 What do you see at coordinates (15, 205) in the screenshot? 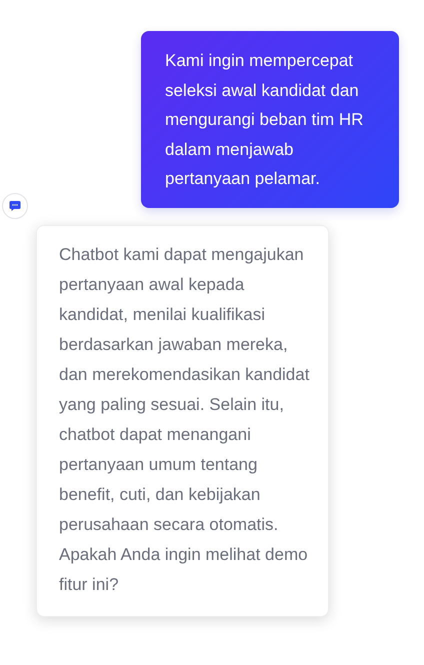
I see `chat-bubble-icon` at bounding box center [15, 205].